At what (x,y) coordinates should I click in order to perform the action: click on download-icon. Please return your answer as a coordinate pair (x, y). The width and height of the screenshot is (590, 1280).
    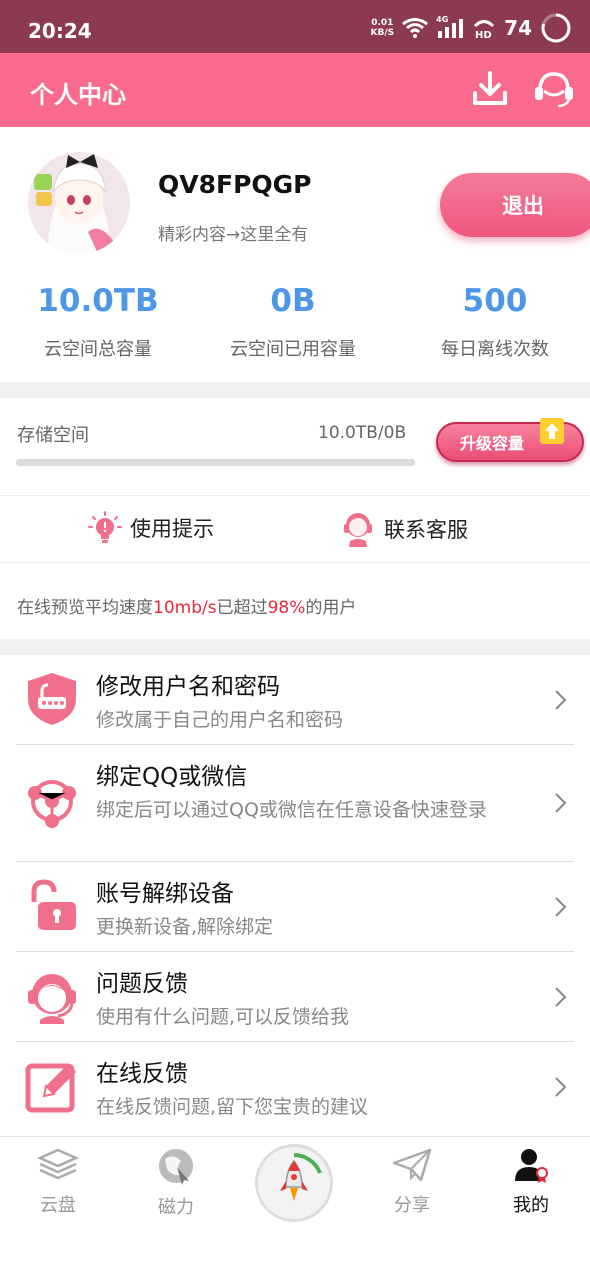
    Looking at the image, I should click on (490, 89).